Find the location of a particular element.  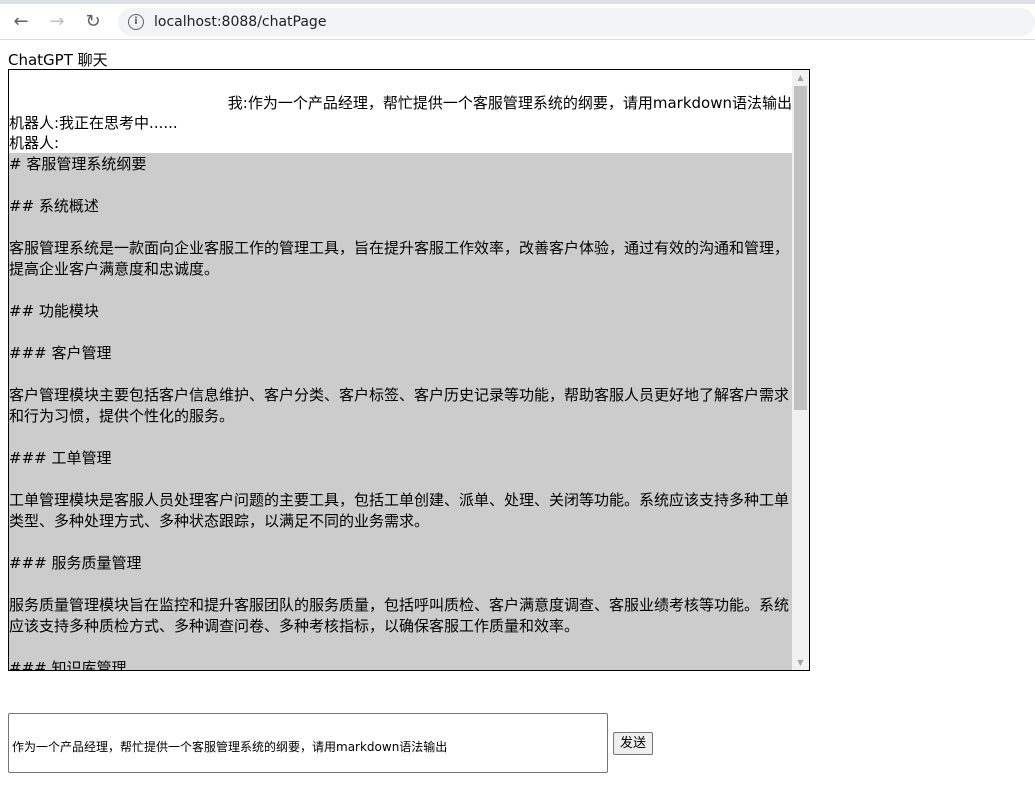

back-icon: ← is located at coordinates (21, 21).